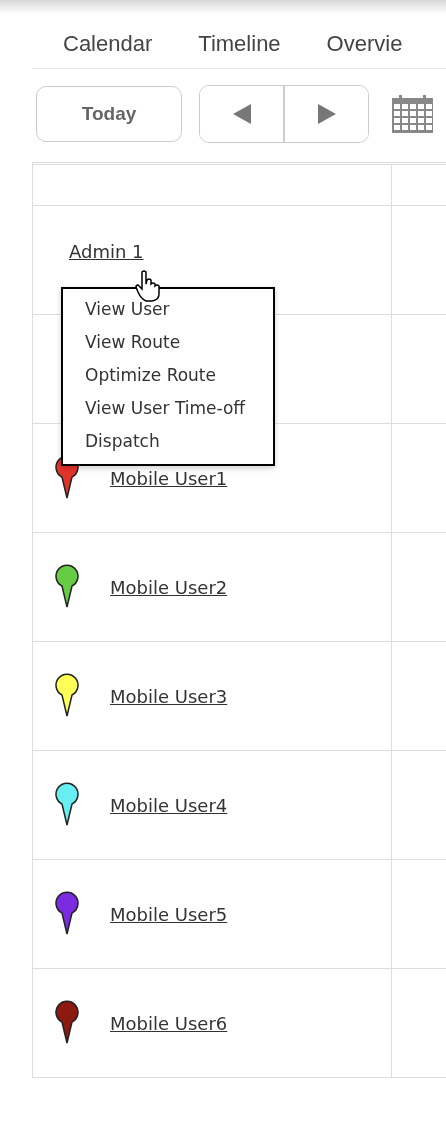  Describe the element at coordinates (412, 113) in the screenshot. I see `calendar-icon` at that location.